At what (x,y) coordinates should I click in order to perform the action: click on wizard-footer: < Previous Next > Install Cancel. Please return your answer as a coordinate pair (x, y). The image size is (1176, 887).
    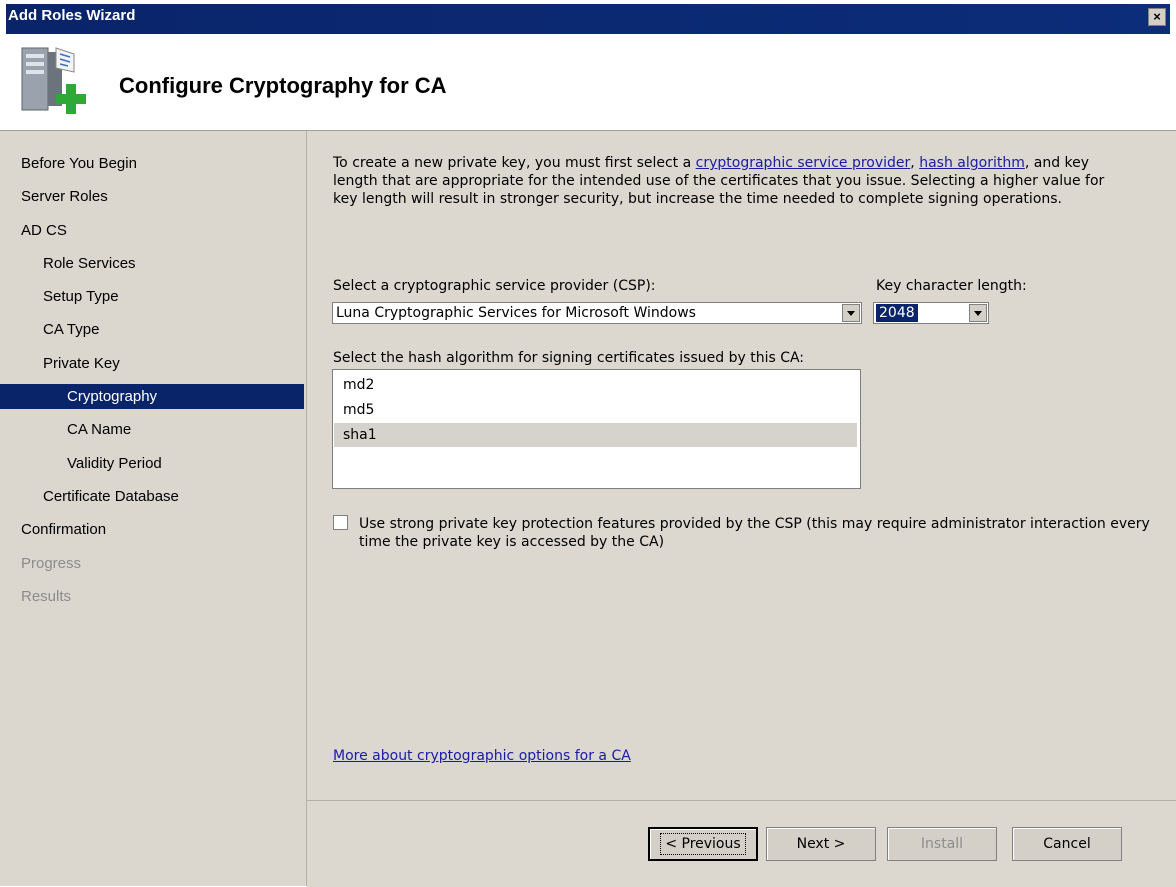
    Looking at the image, I should click on (741, 843).